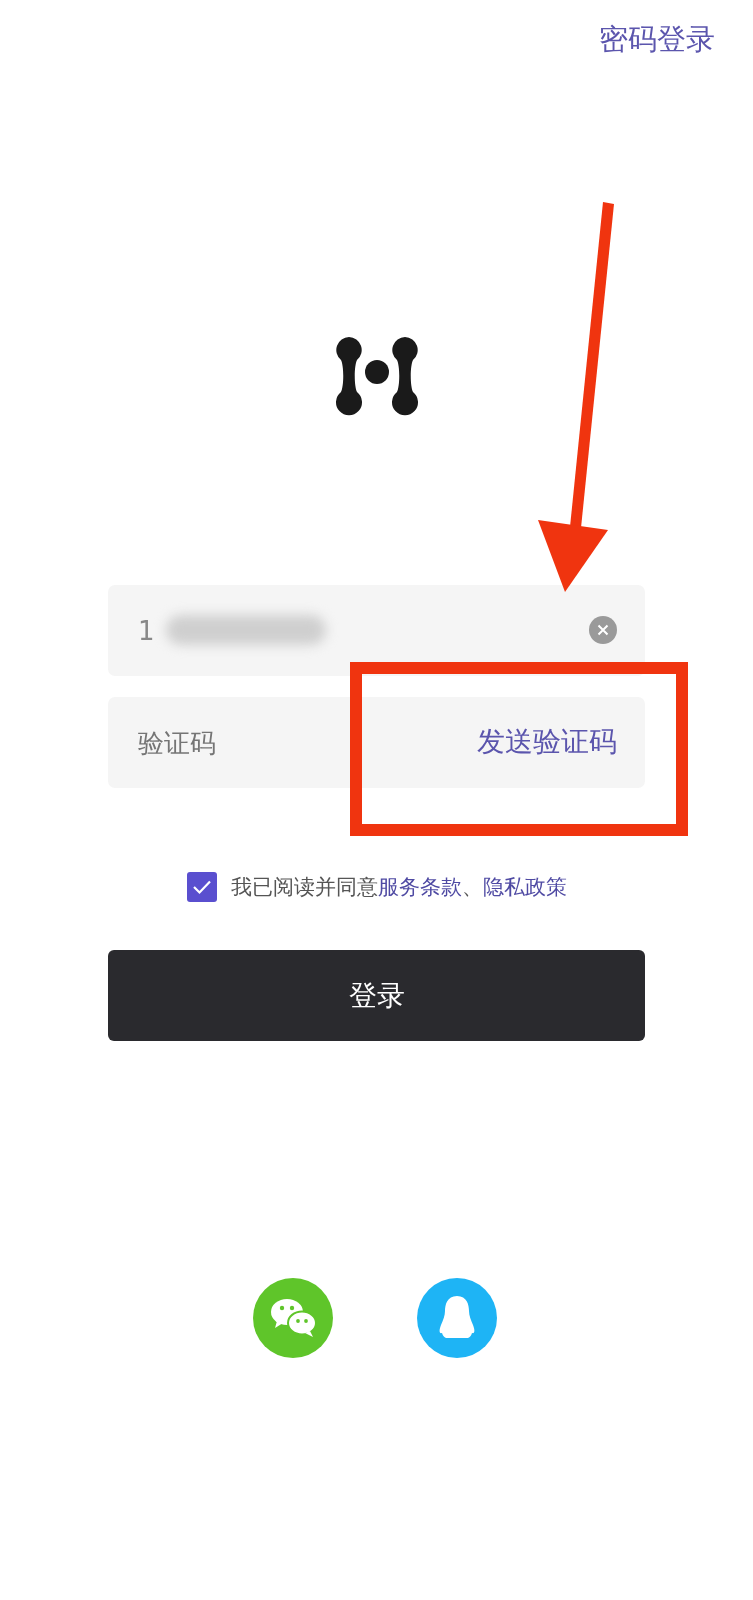 This screenshot has height=1600, width=753. What do you see at coordinates (603, 630) in the screenshot?
I see `clear-icon` at bounding box center [603, 630].